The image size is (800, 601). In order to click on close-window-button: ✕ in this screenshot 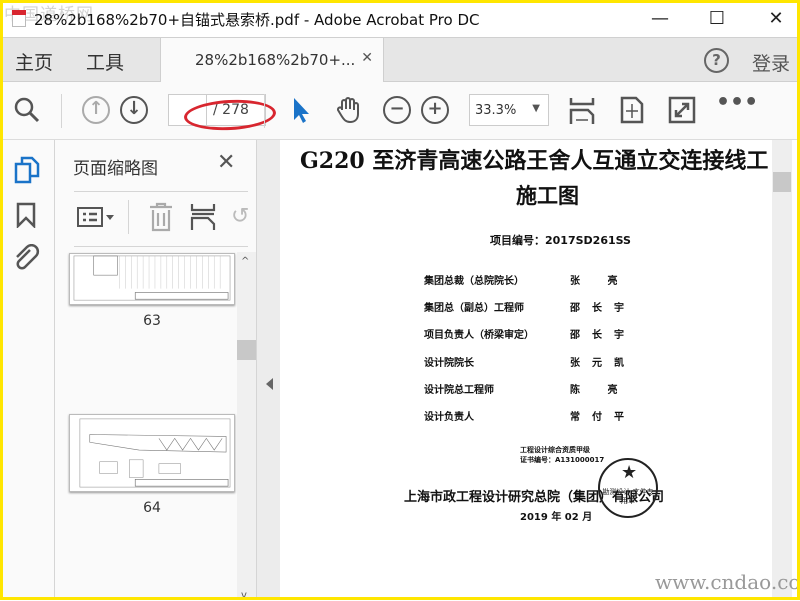, I will do `click(776, 18)`.